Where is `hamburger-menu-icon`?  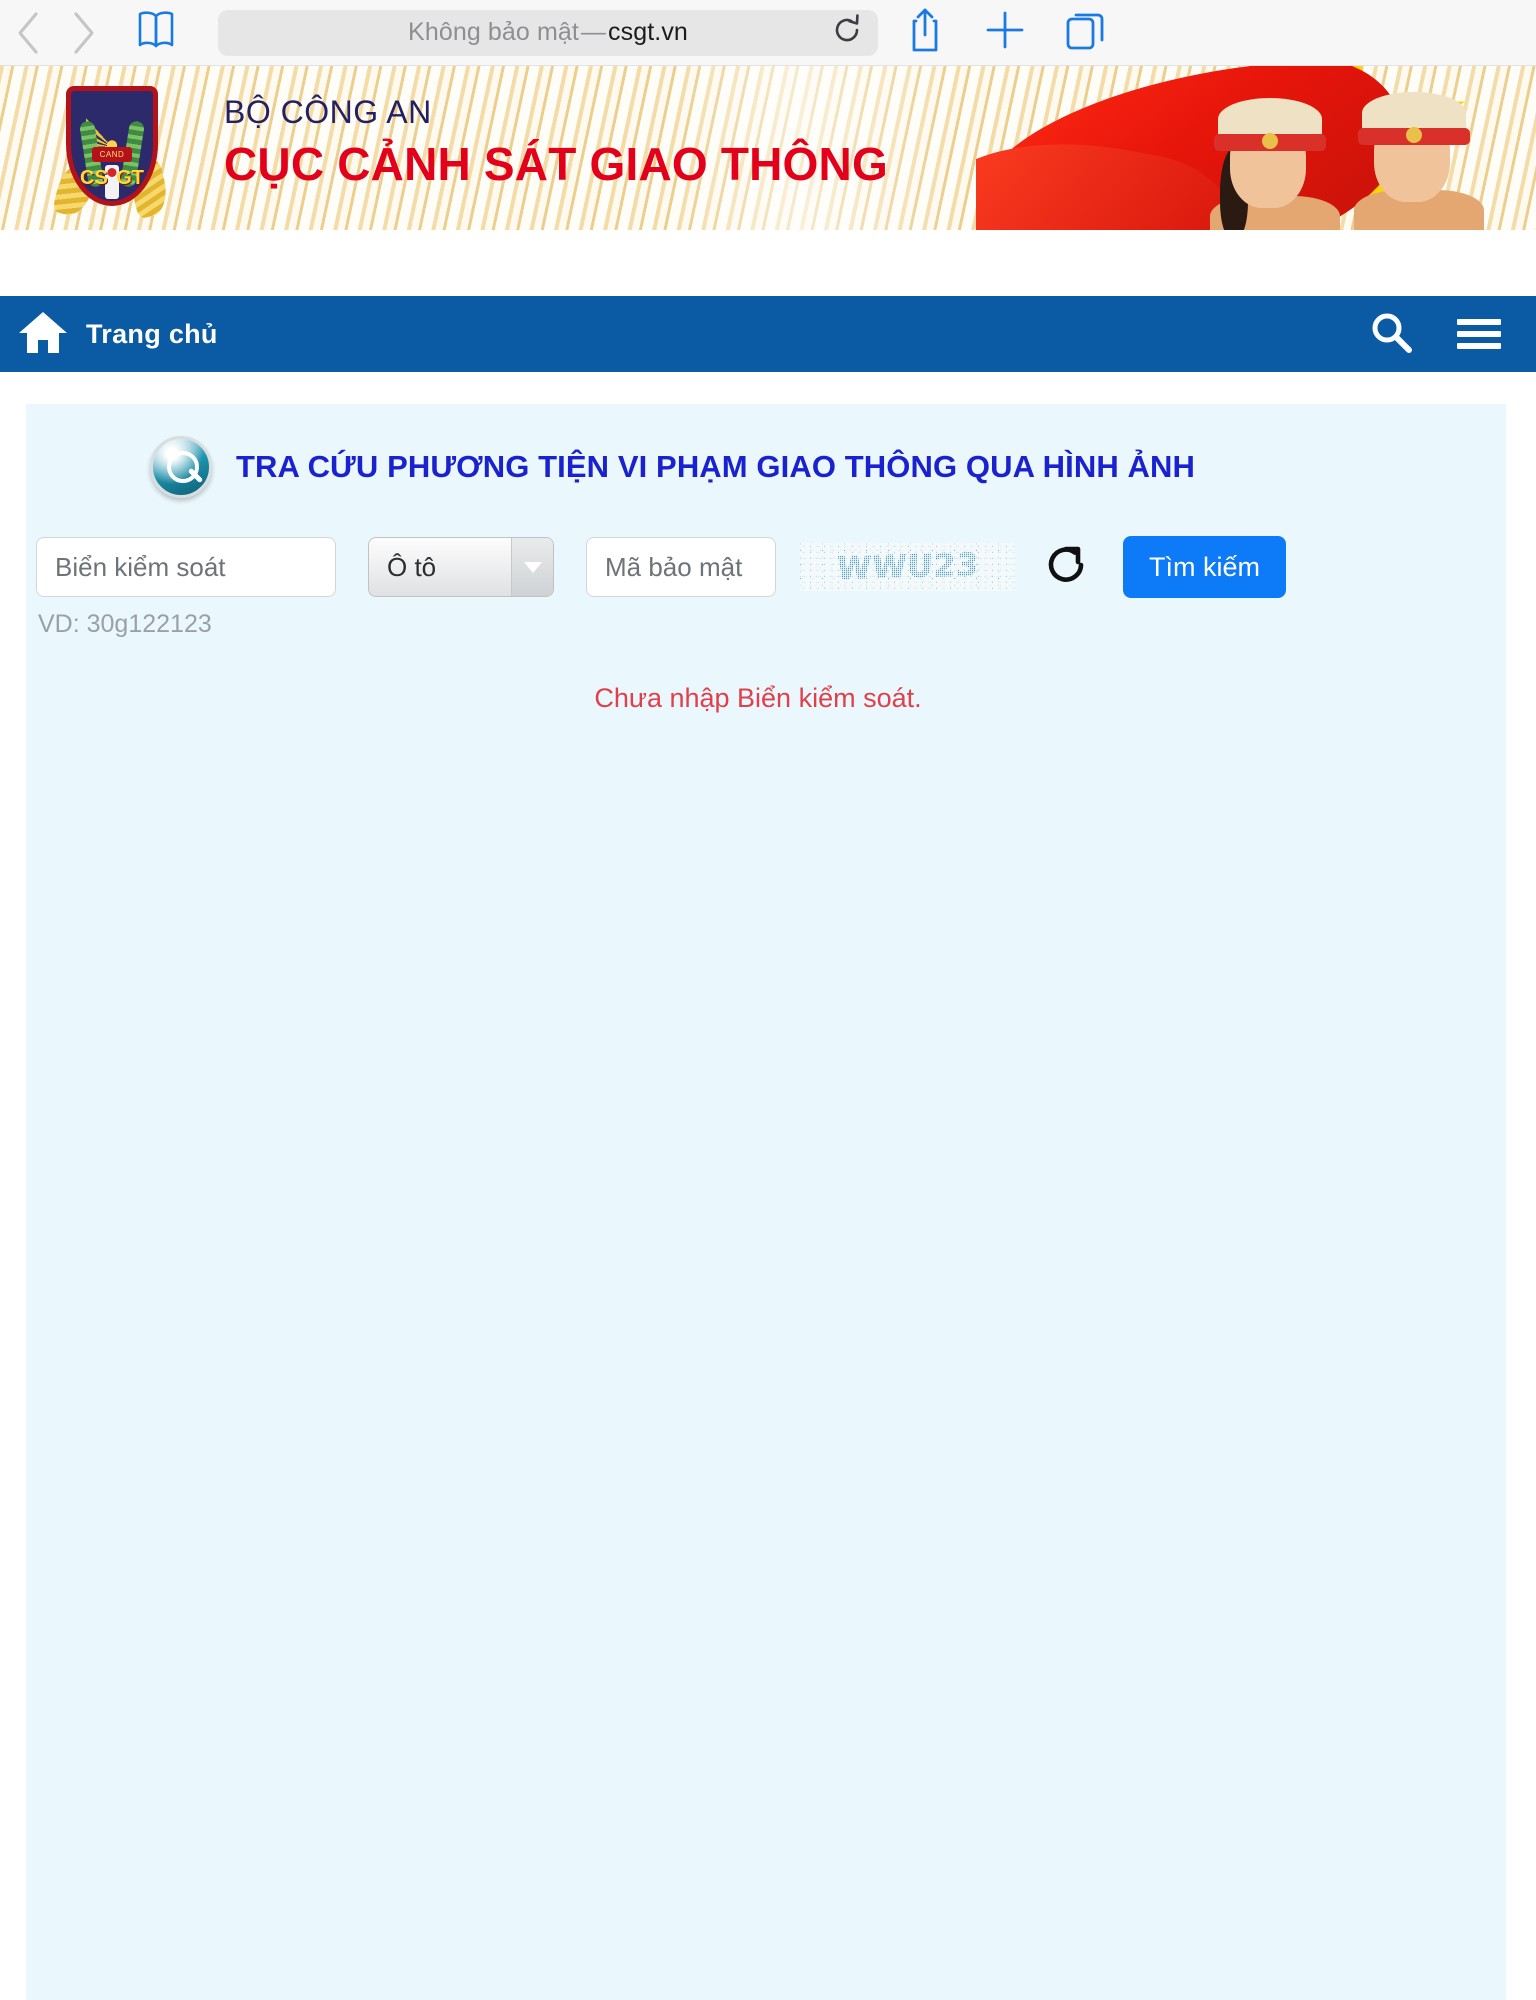
hamburger-menu-icon is located at coordinates (1479, 334).